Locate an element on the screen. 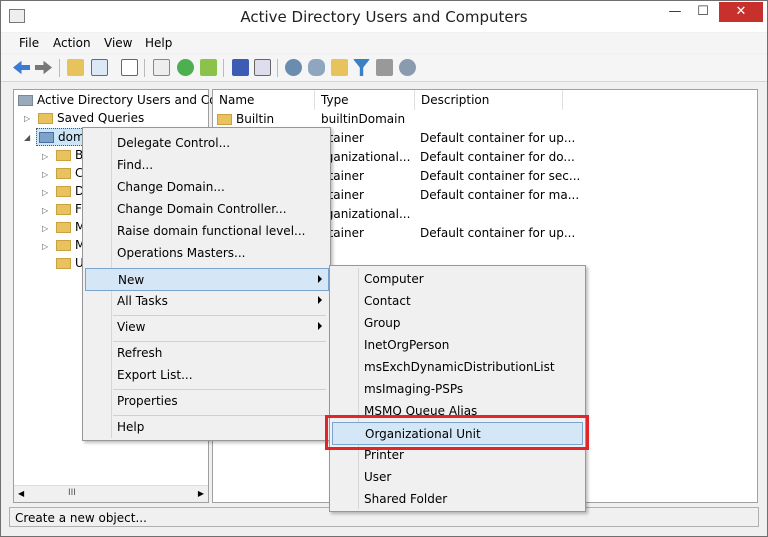 The height and width of the screenshot is (537, 768). horizontal-scrollbar: ◀ III ▶ is located at coordinates (111, 493).